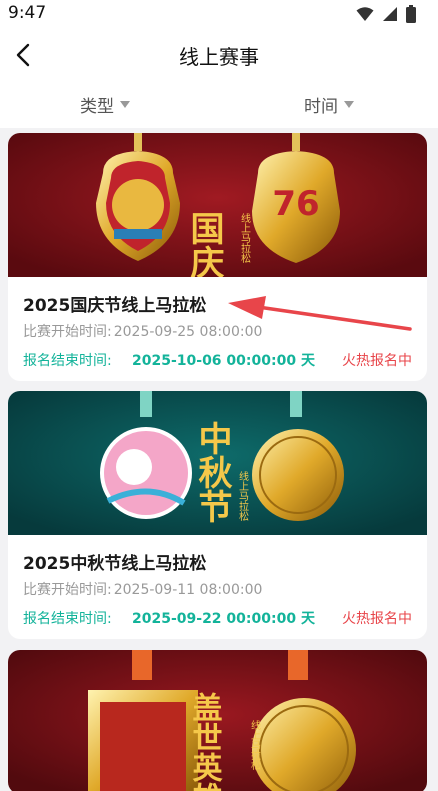 This screenshot has height=791, width=438. What do you see at coordinates (27, 13) in the screenshot?
I see `status-time: 9:47` at bounding box center [27, 13].